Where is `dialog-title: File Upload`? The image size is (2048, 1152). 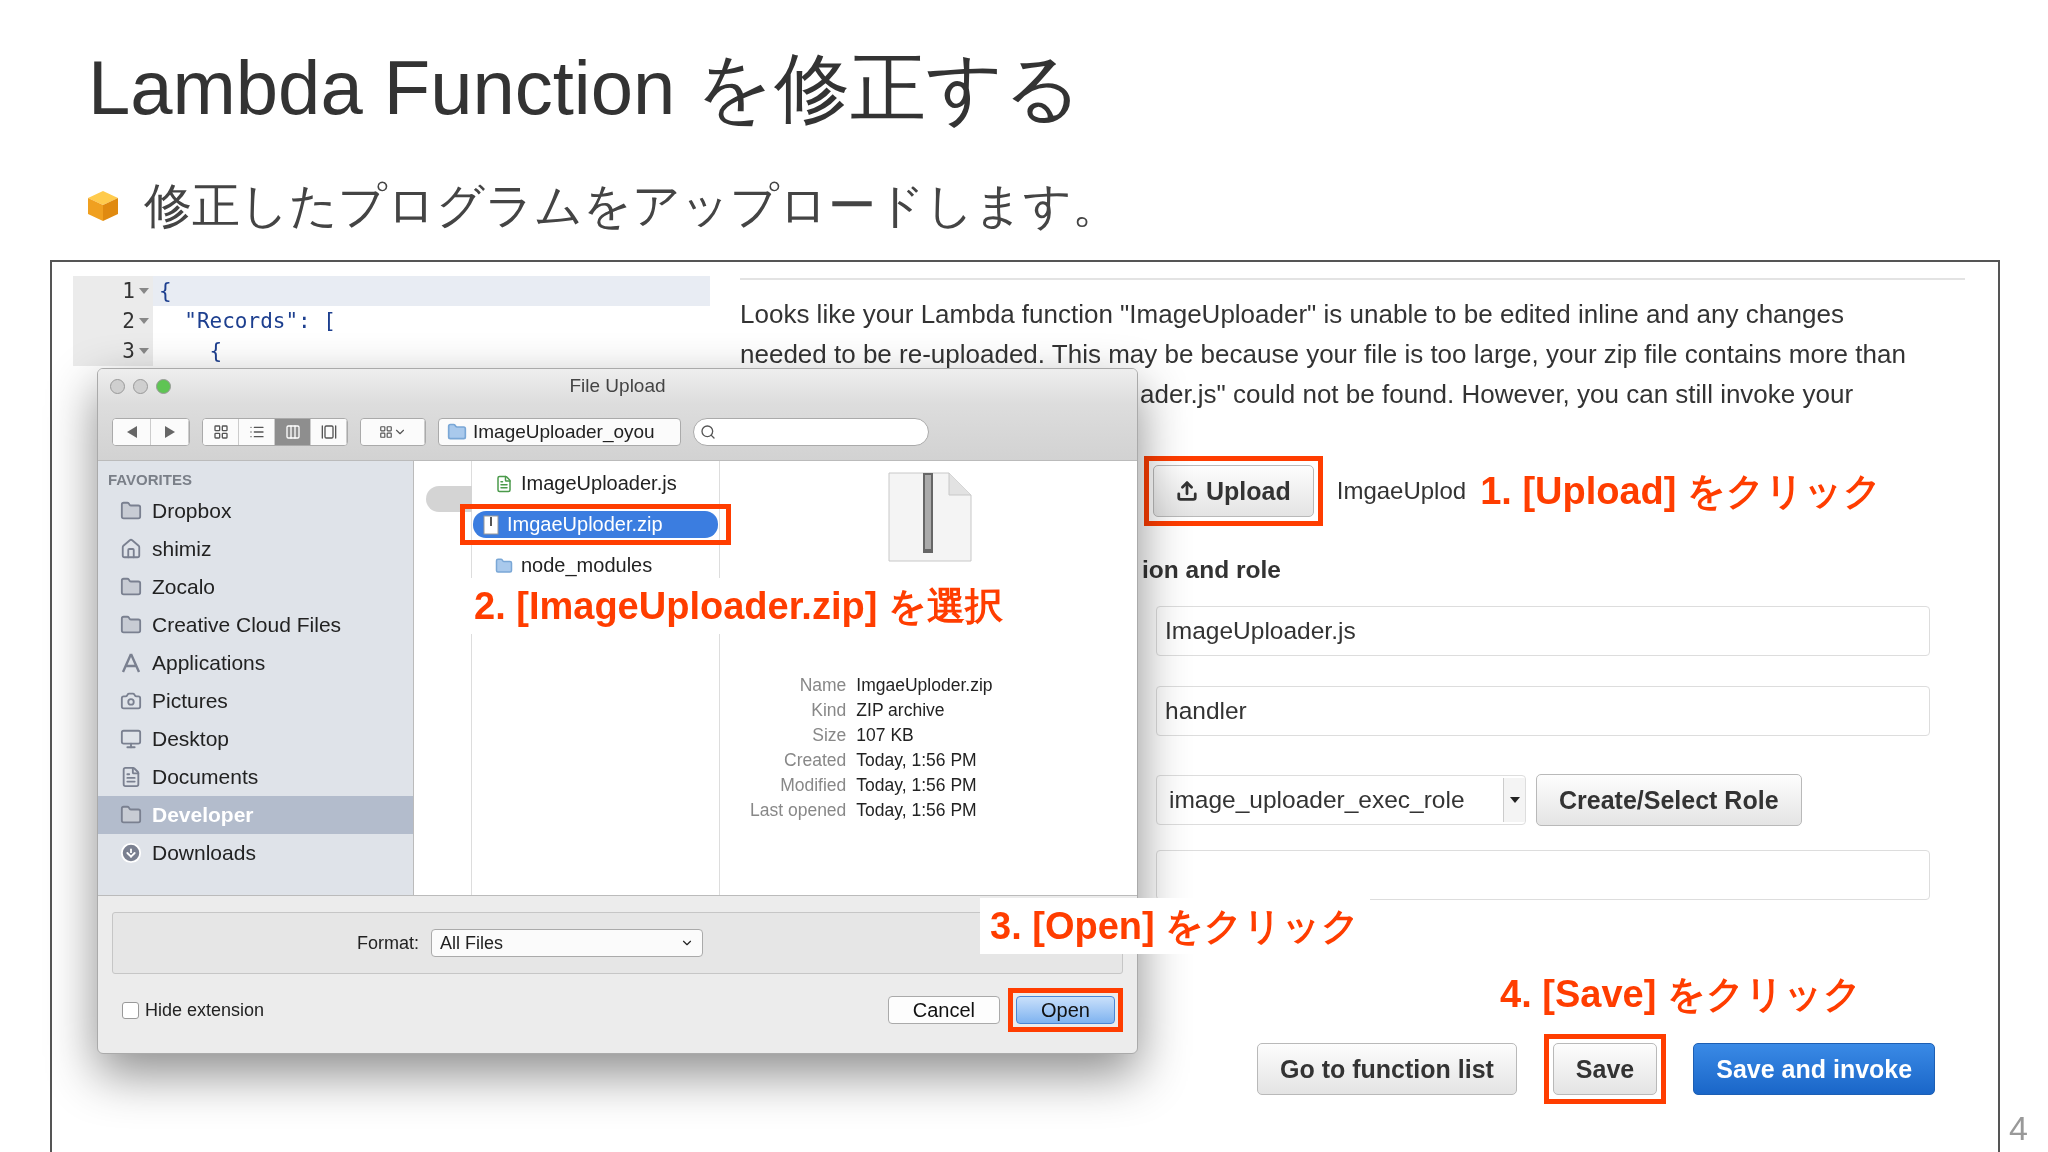
dialog-title: File Upload is located at coordinates (617, 386).